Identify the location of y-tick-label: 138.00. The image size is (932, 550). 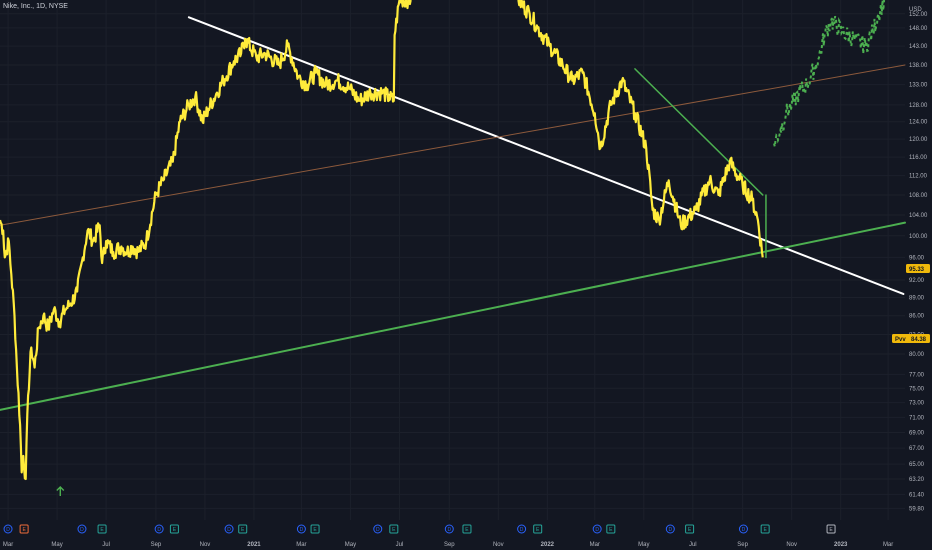
(918, 66).